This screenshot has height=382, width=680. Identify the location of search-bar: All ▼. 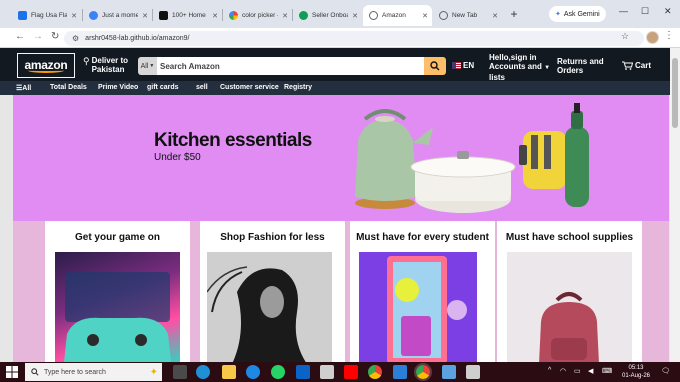
(292, 66).